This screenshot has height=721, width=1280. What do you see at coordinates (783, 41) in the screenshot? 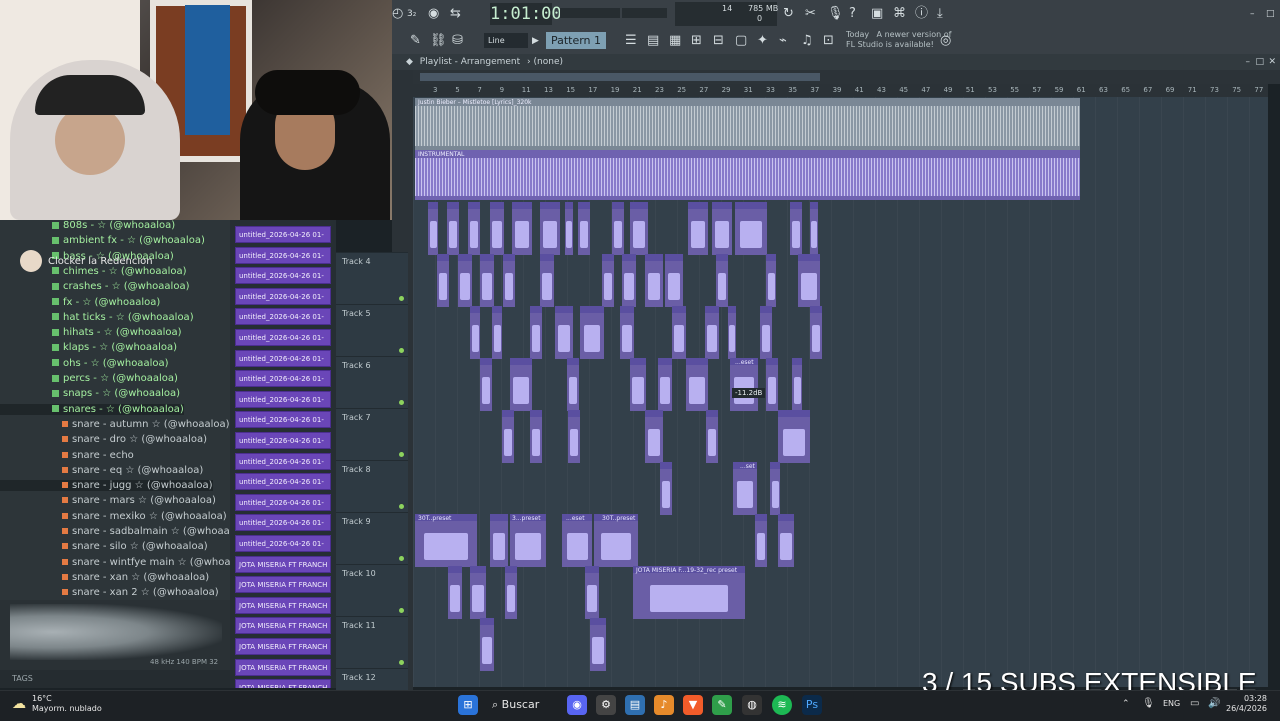
I see `script-icon: ⌁` at bounding box center [783, 41].